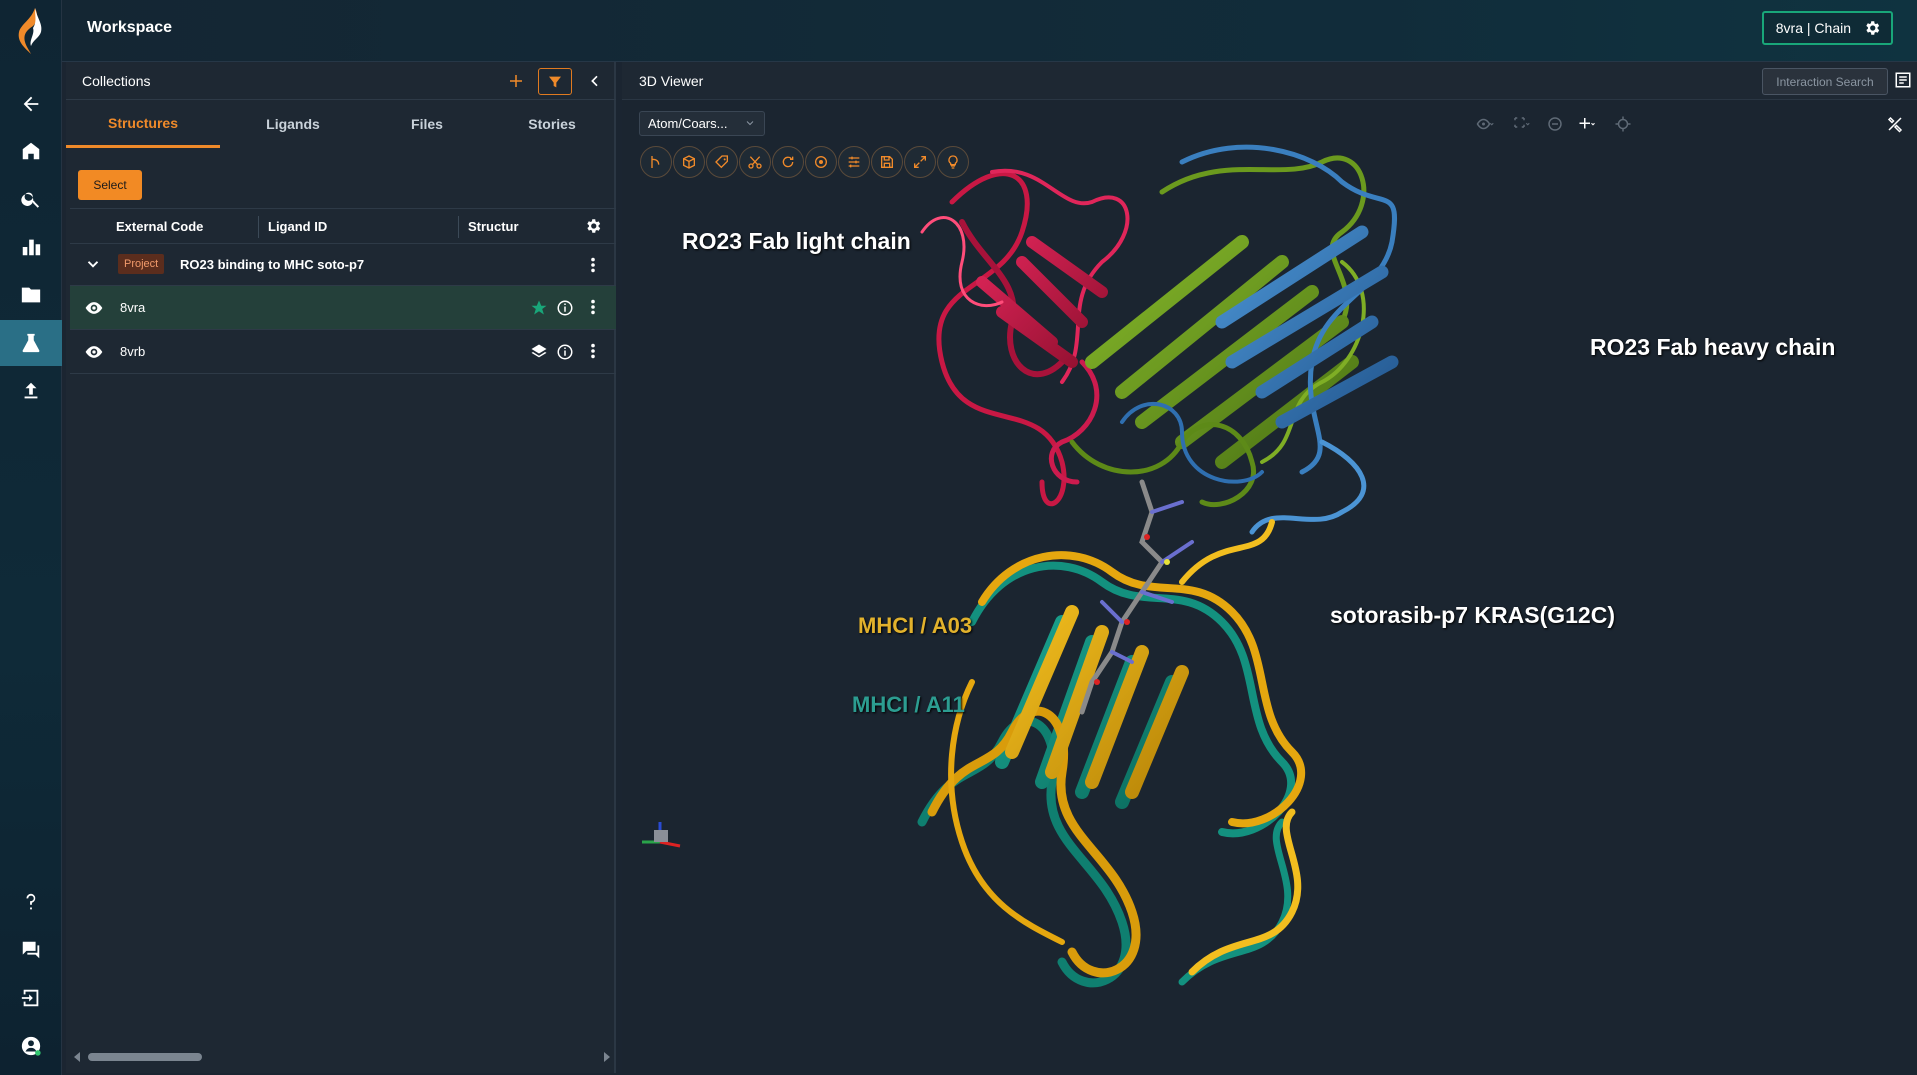 Image resolution: width=1917 pixels, height=1075 pixels. I want to click on page-title: Workspace, so click(130, 27).